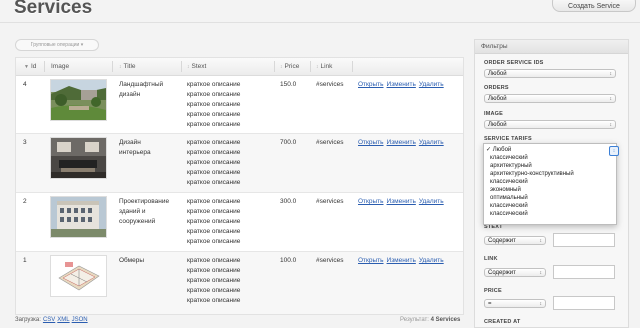  I want to click on export-json-link: JSON, so click(80, 320).